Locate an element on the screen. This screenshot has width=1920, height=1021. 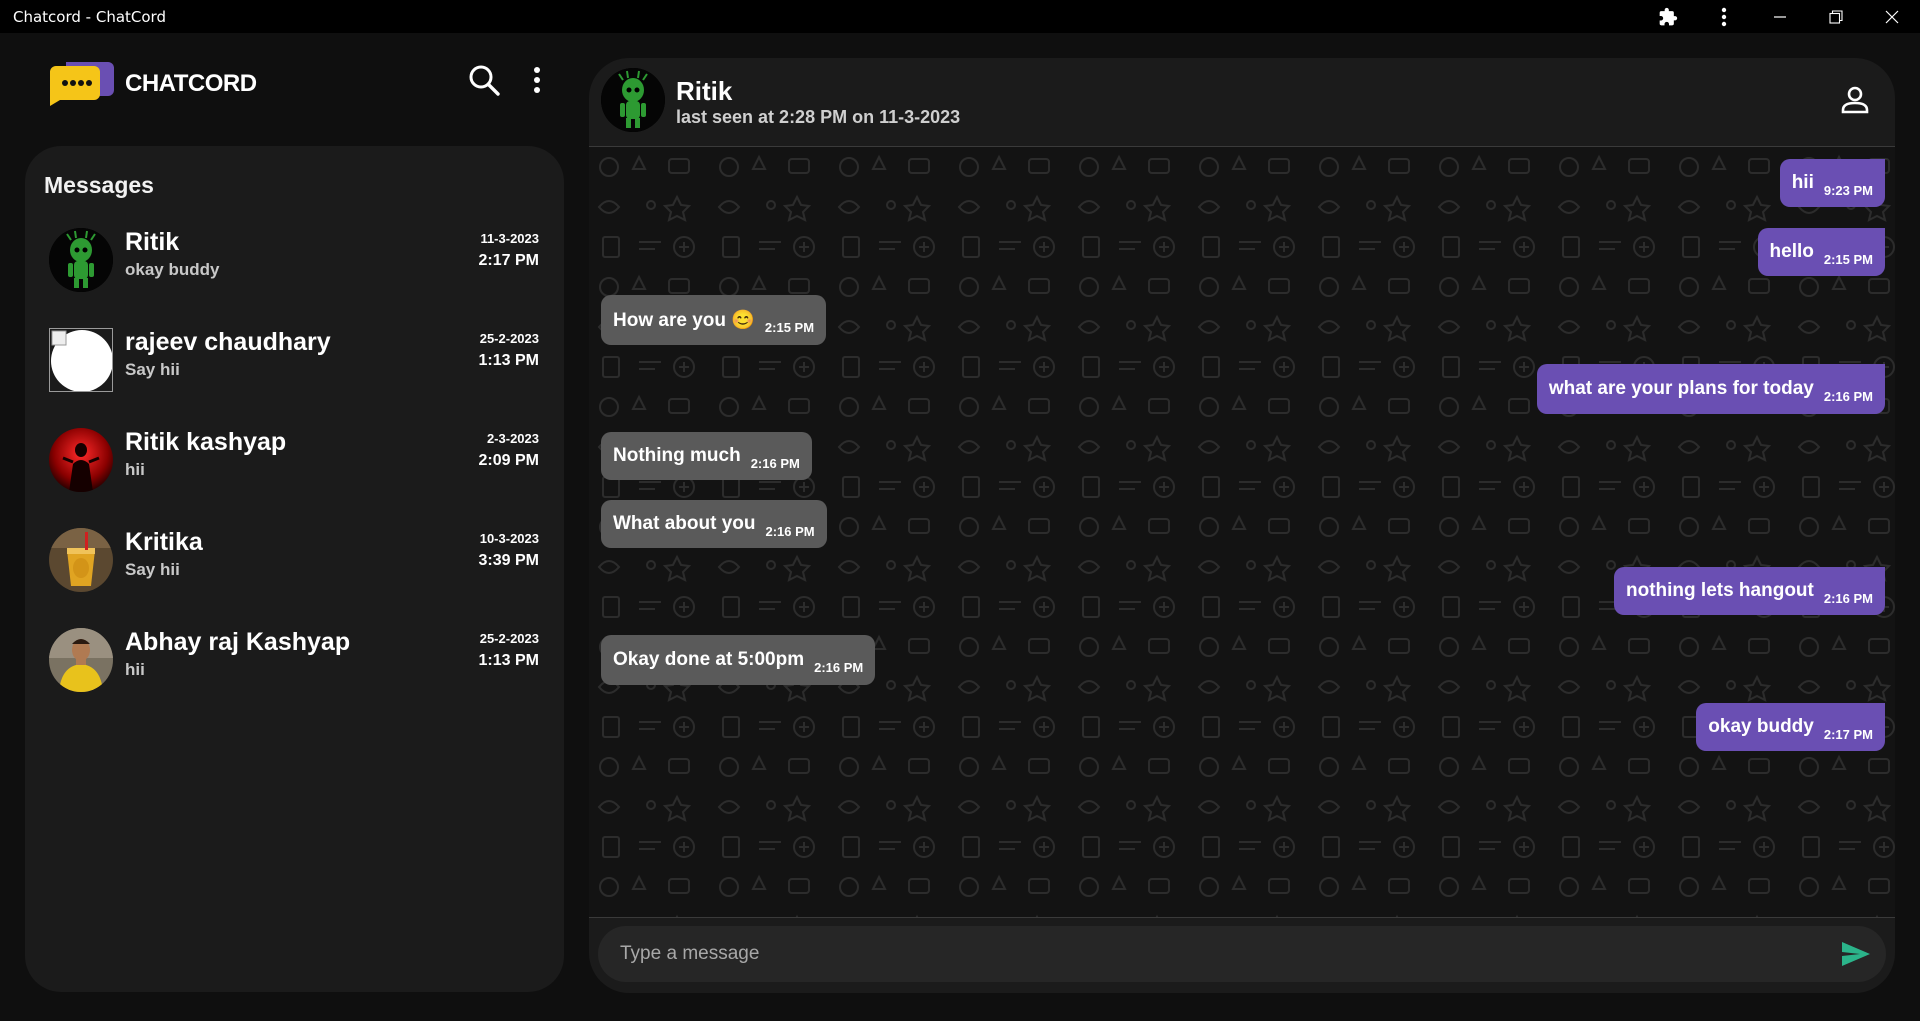
extensions-icon is located at coordinates (1668, 16).